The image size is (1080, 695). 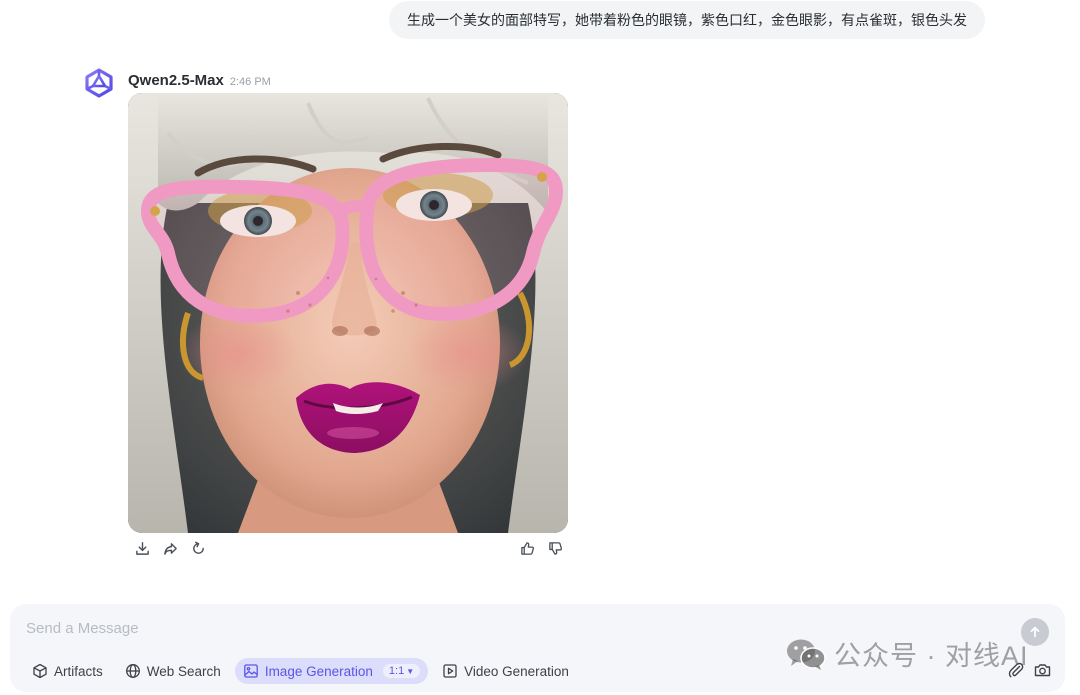 I want to click on download-icon, so click(x=142, y=548).